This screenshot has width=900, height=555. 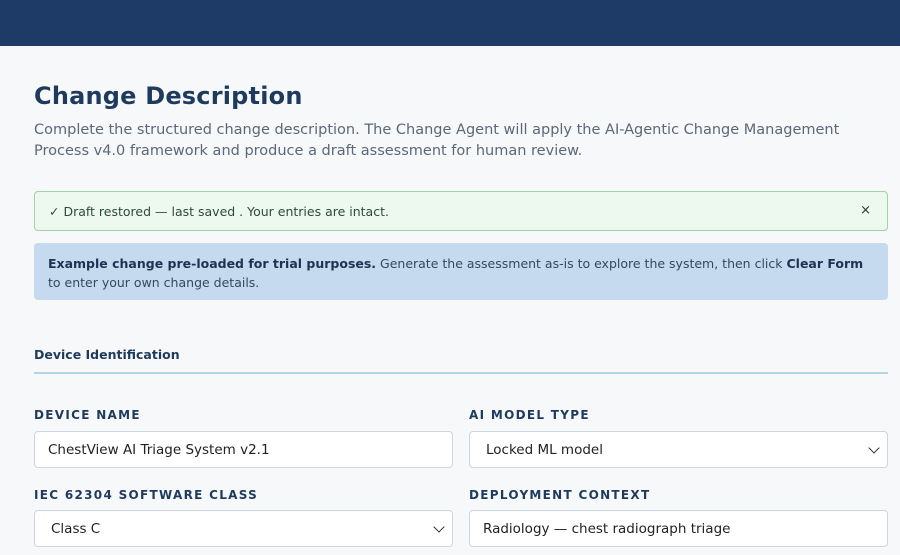 I want to click on device-name-label: Device Name, so click(x=87, y=415).